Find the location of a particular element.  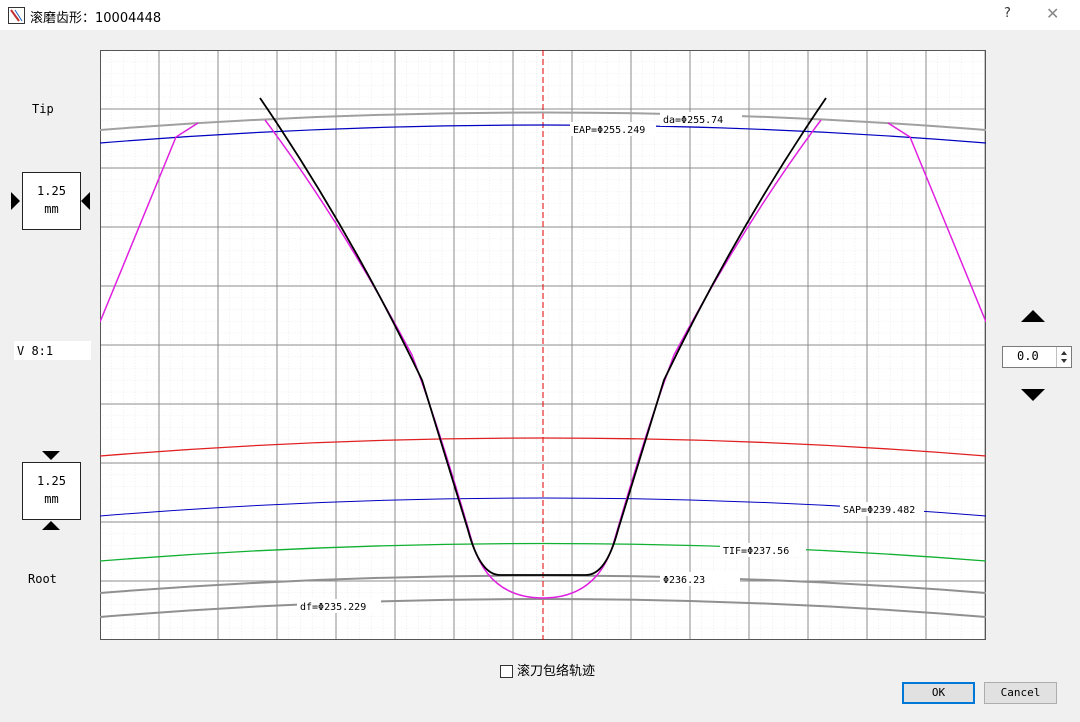

root-label: Root is located at coordinates (42, 579).